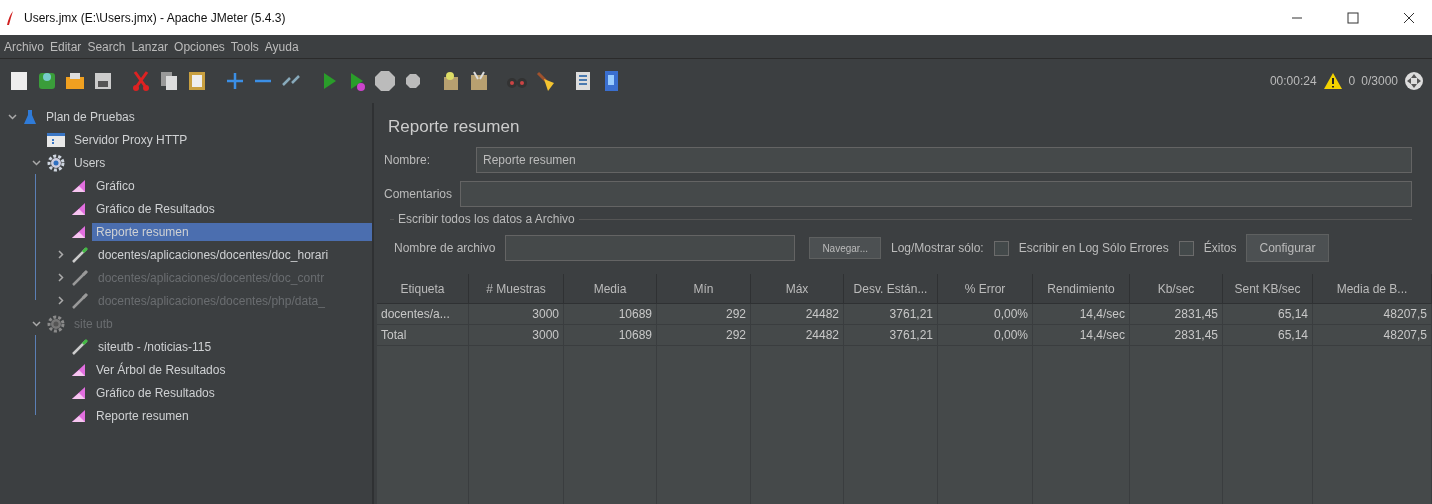  Describe the element at coordinates (155, 17) in the screenshot. I see `window-title: Users.jmx (E:\Users.jmx) - Apache JMeter (5.4.3)` at that location.